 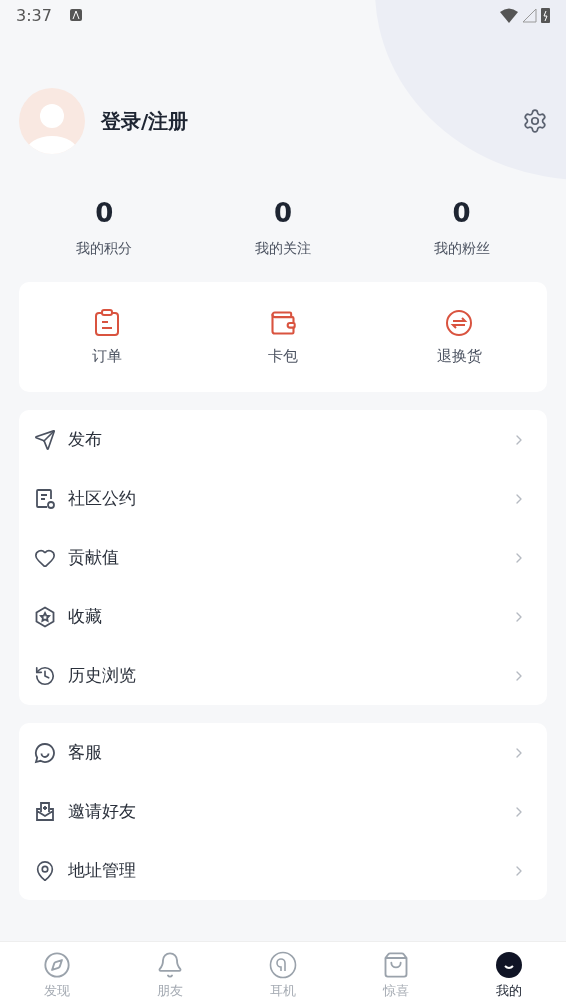 I want to click on stat-label: 我的关注, so click(x=283, y=249).